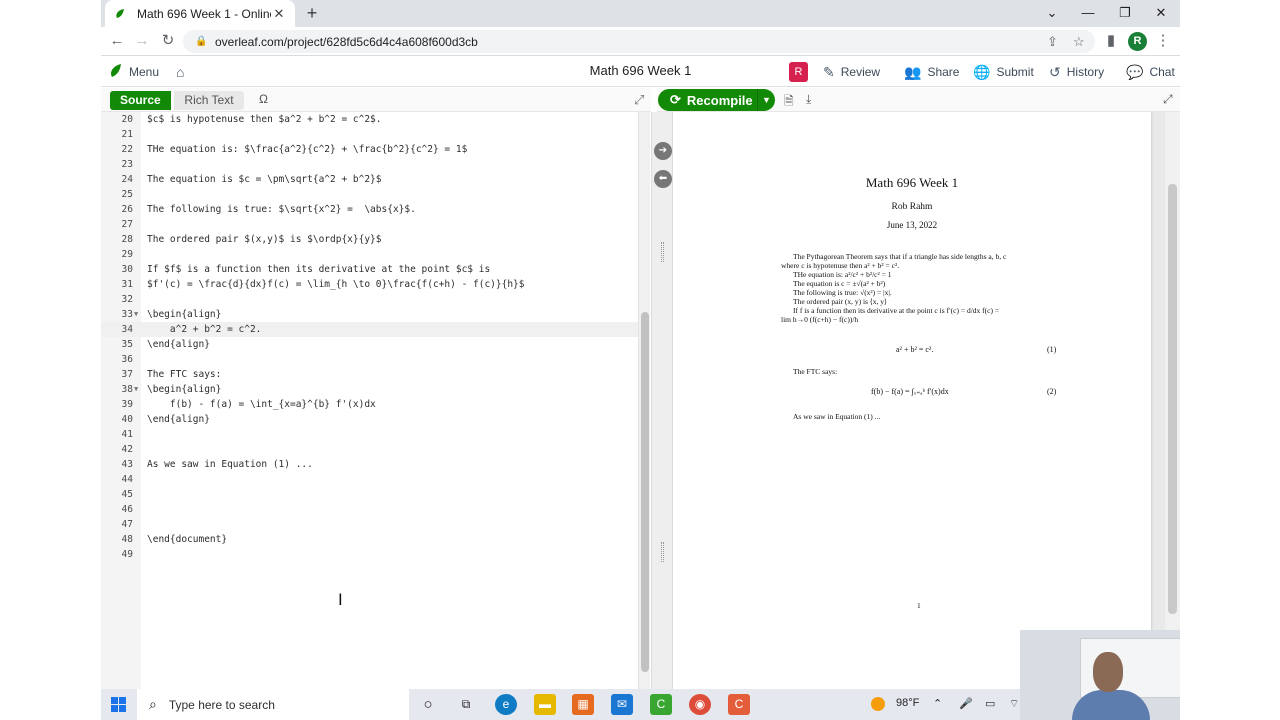  Describe the element at coordinates (369, 344) in the screenshot. I see `code-line: 35 \end{align}` at that location.